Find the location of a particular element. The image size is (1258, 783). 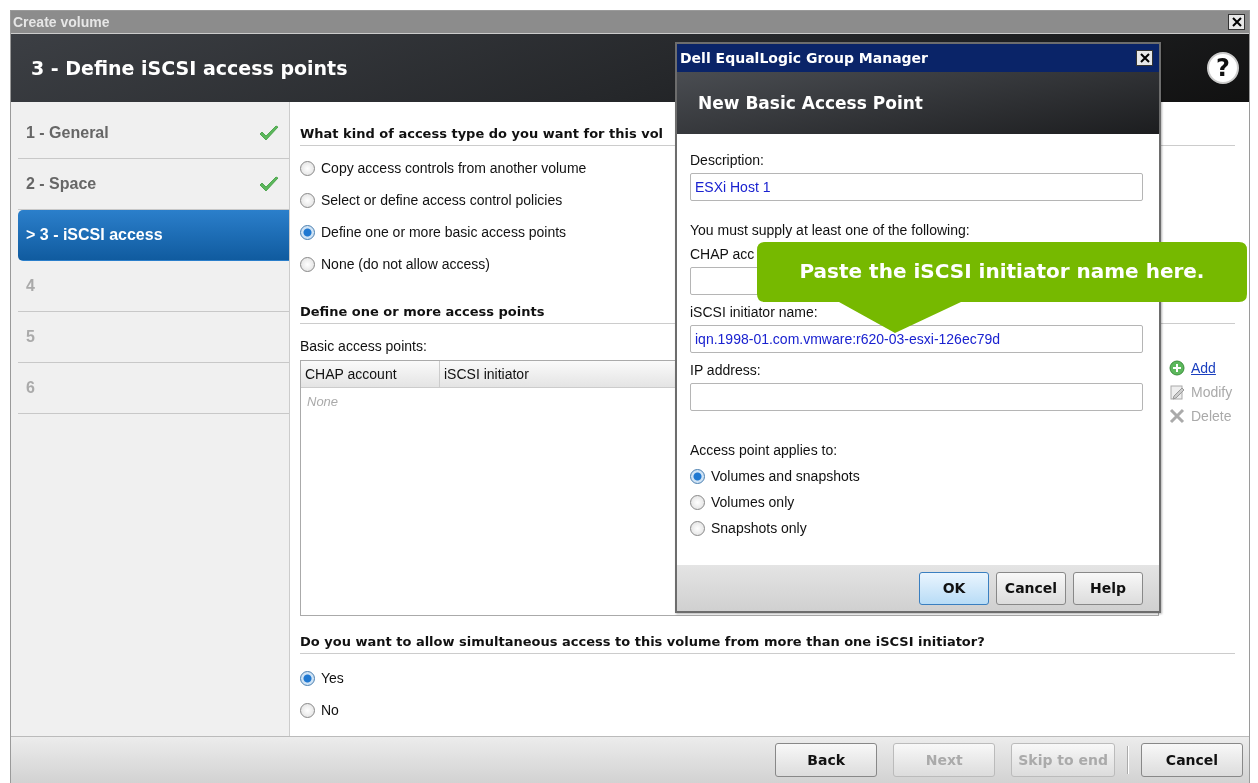

input-field is located at coordinates (916, 397).